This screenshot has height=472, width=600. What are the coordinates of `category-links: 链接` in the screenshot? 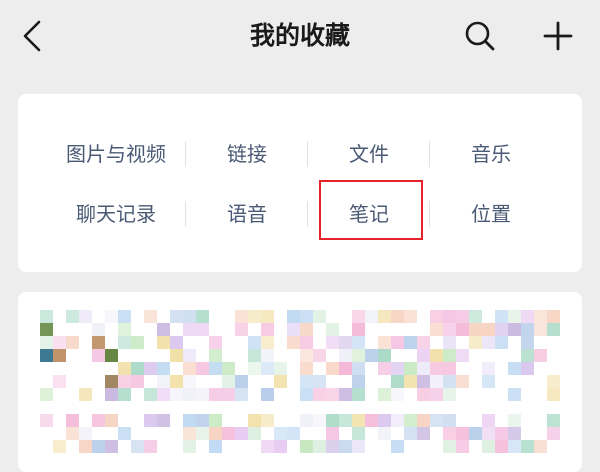 It's located at (247, 154).